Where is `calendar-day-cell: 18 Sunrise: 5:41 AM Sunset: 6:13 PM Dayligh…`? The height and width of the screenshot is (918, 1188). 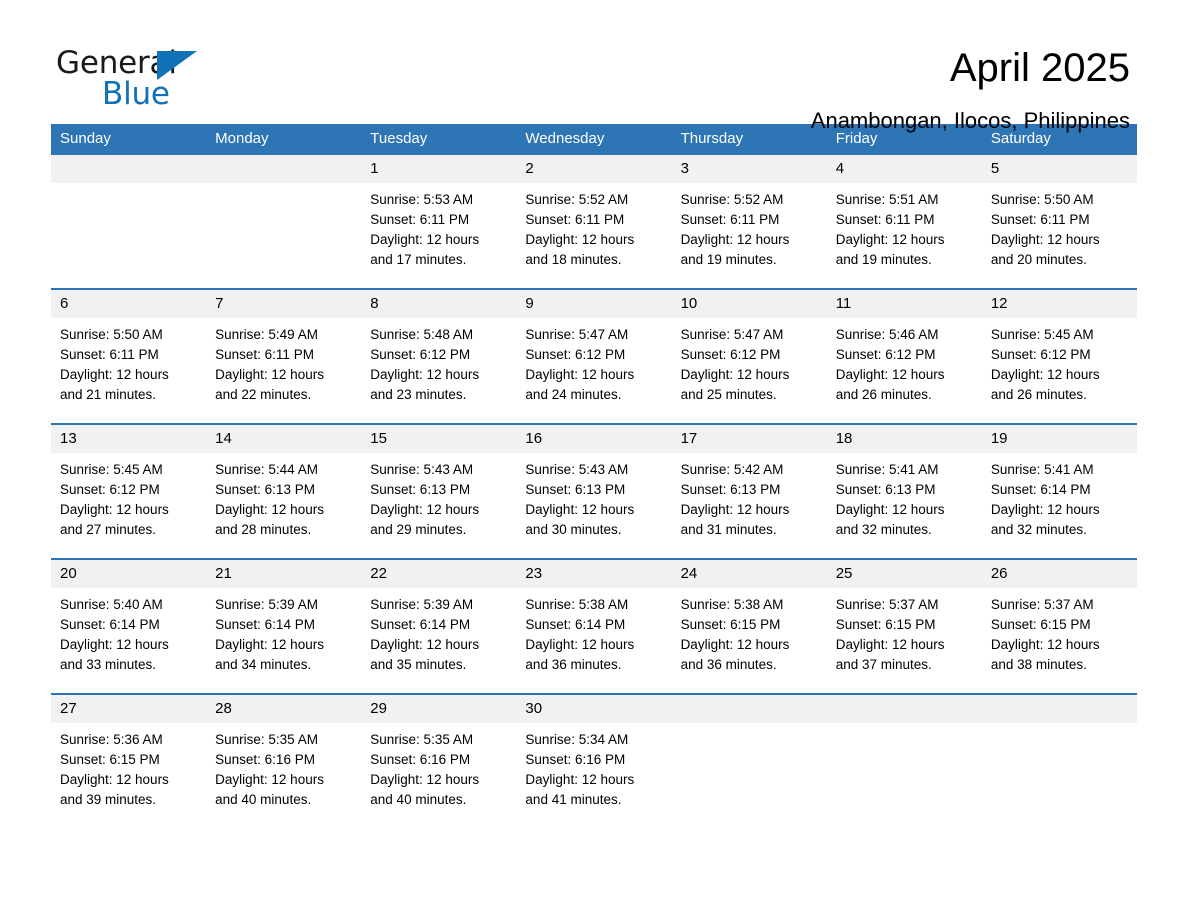 calendar-day-cell: 18 Sunrise: 5:41 AM Sunset: 6:13 PM Dayligh… is located at coordinates (904, 491).